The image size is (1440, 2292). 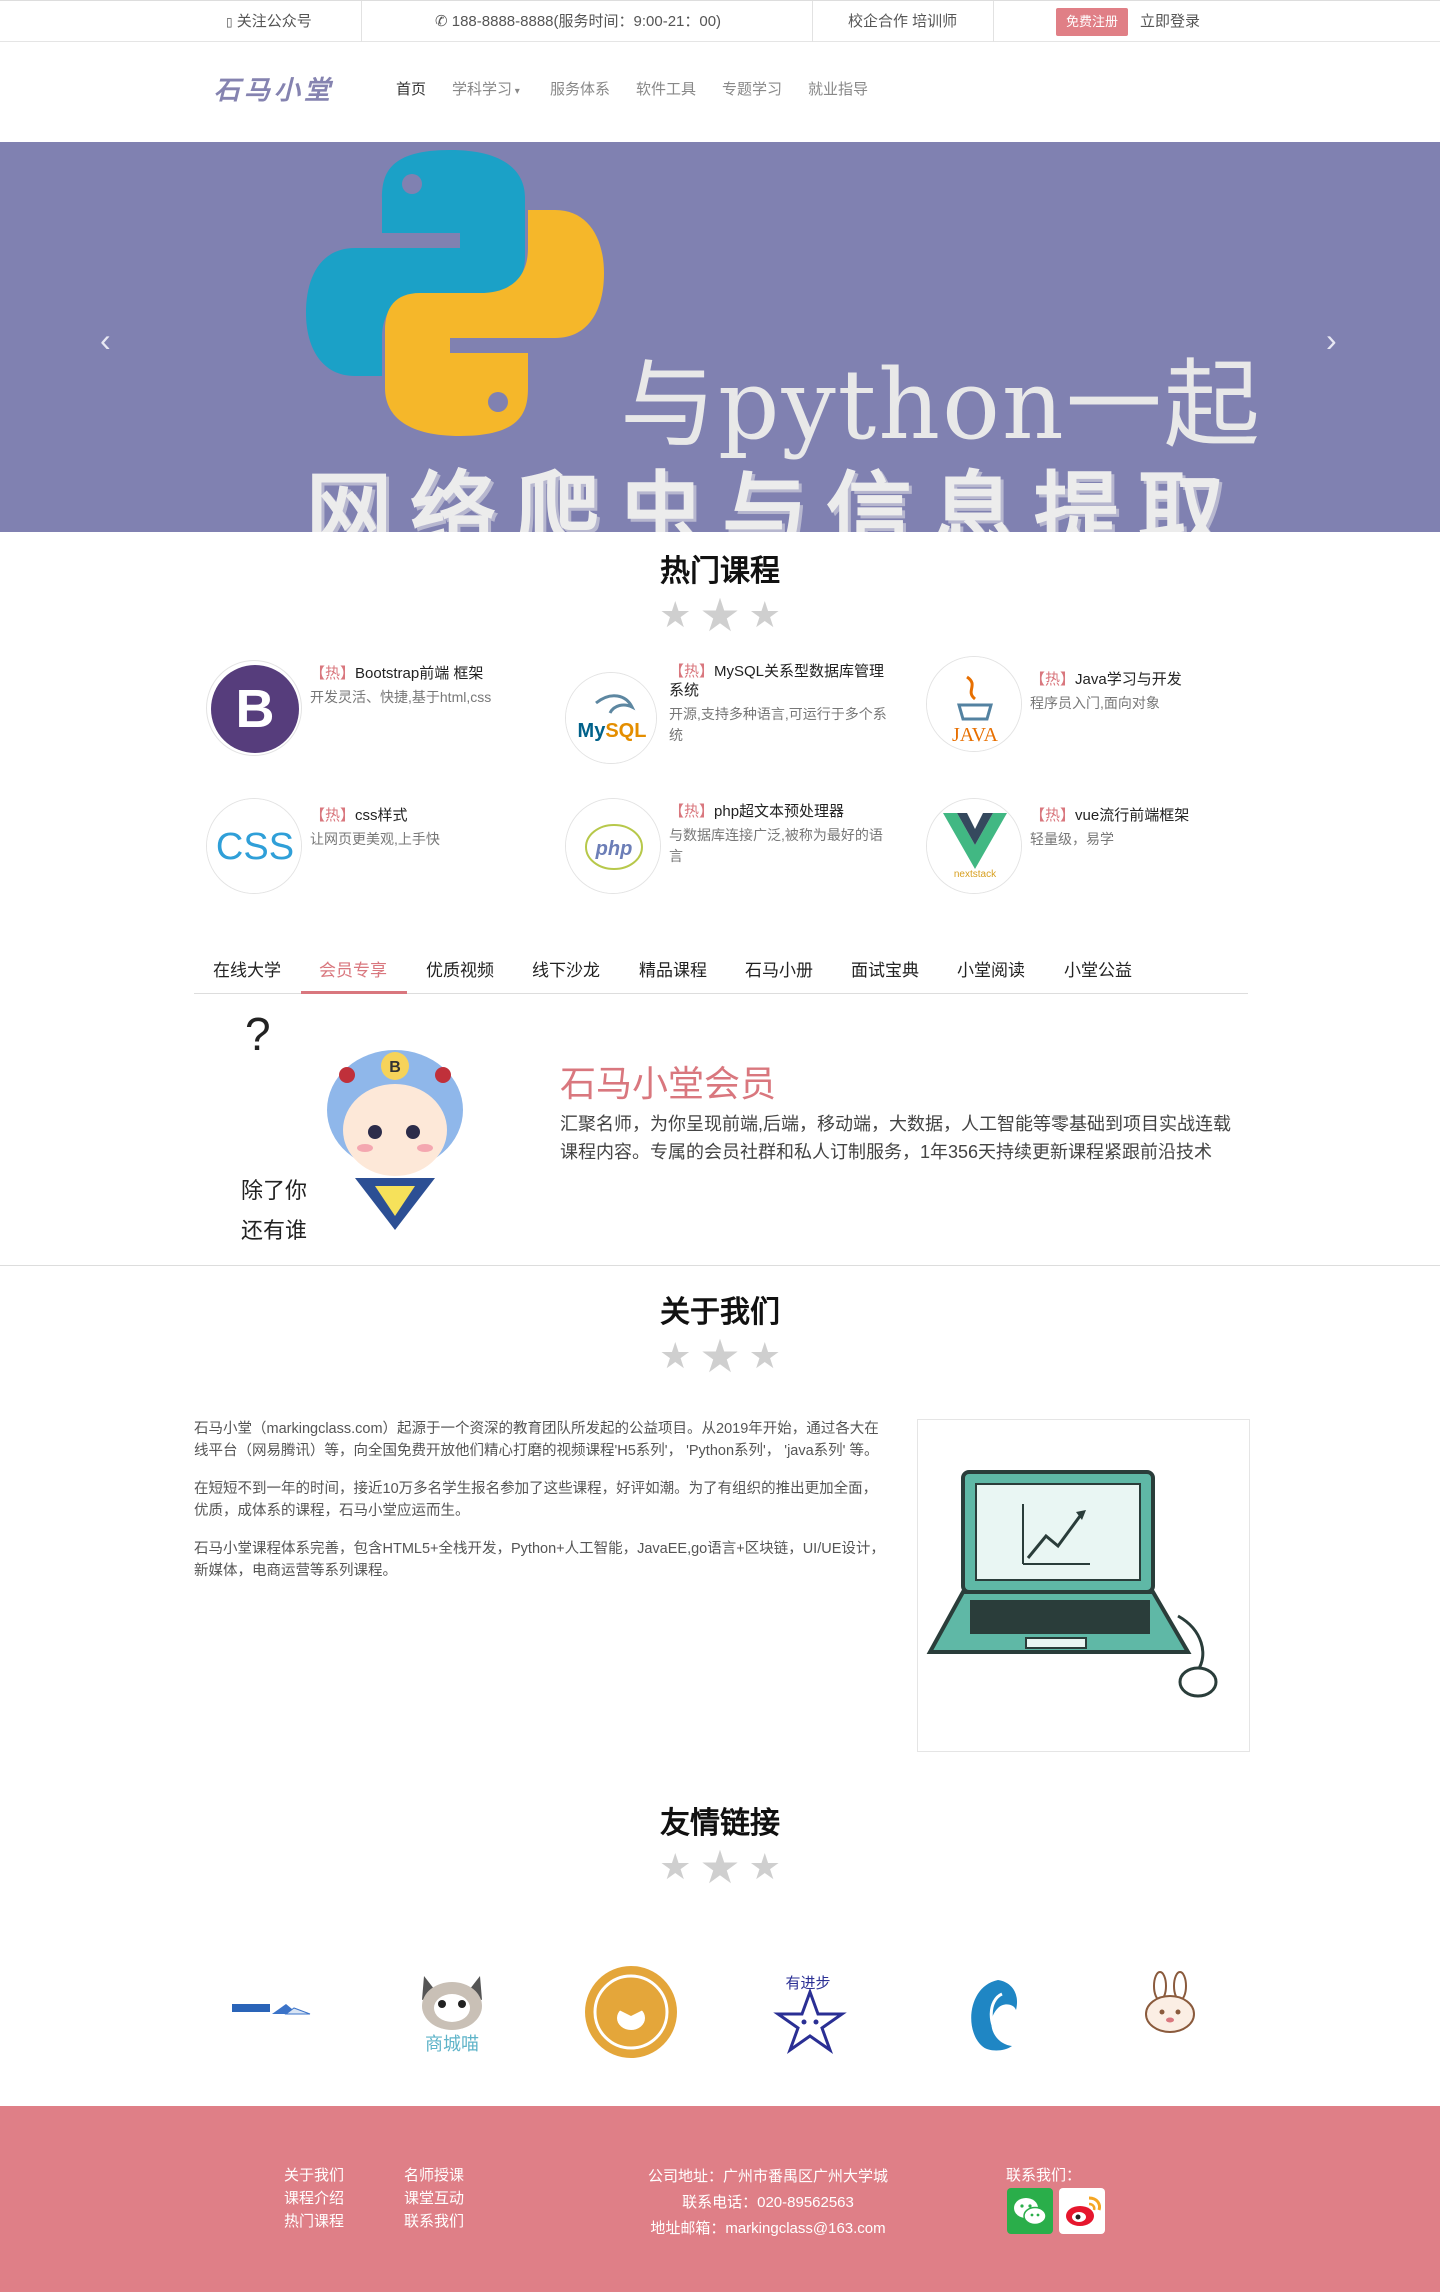 I want to click on friend-links-title: 友情链接, so click(x=720, y=1823).